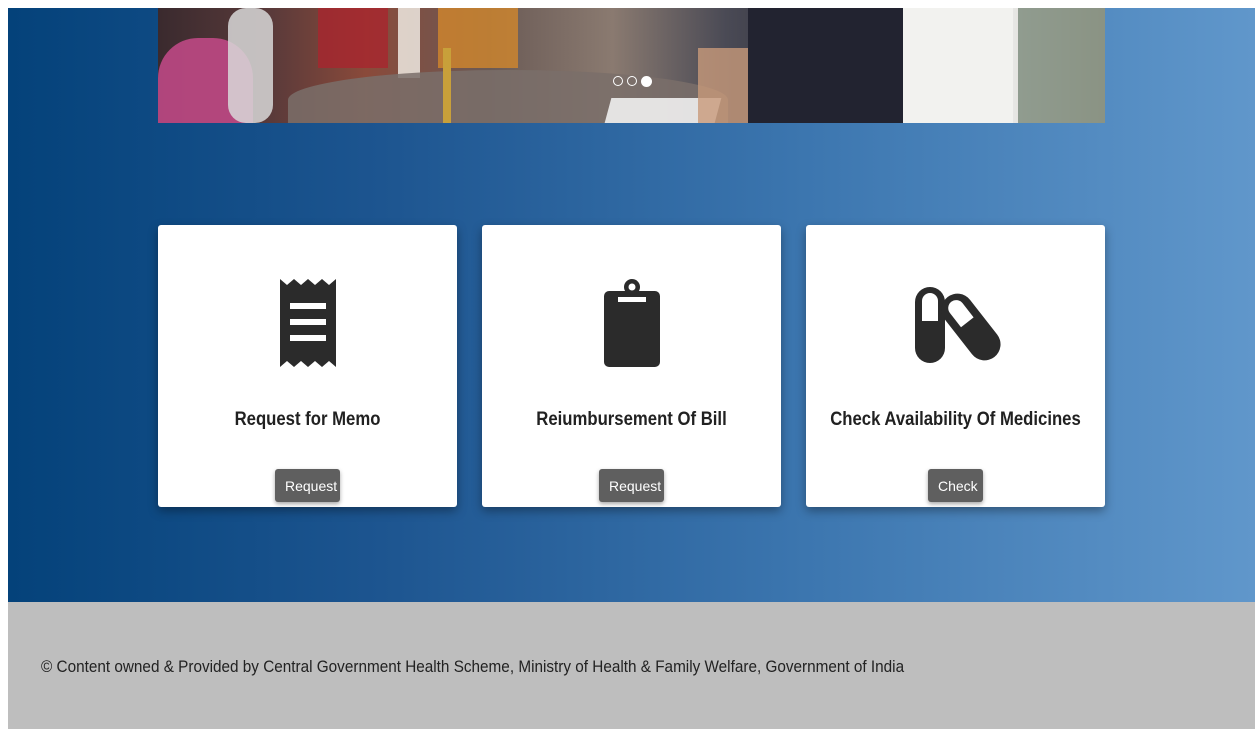 This screenshot has width=1255, height=729. Describe the element at coordinates (955, 419) in the screenshot. I see `card-title: Check Availability Of Medicines` at that location.